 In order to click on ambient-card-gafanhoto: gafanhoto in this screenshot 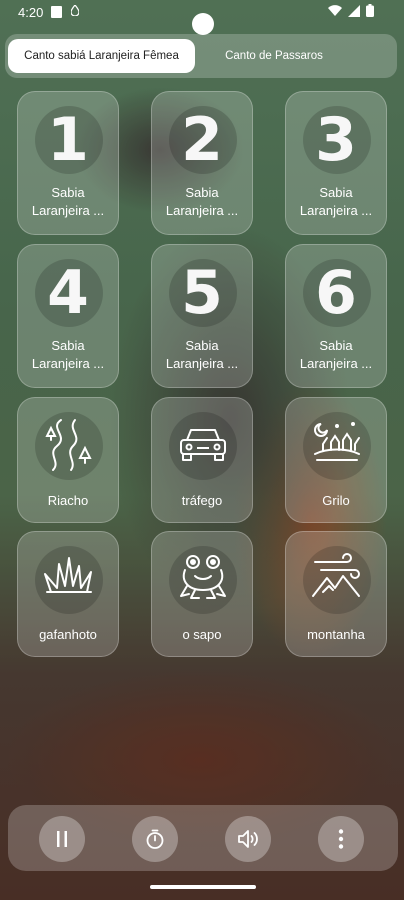, I will do `click(68, 594)`.